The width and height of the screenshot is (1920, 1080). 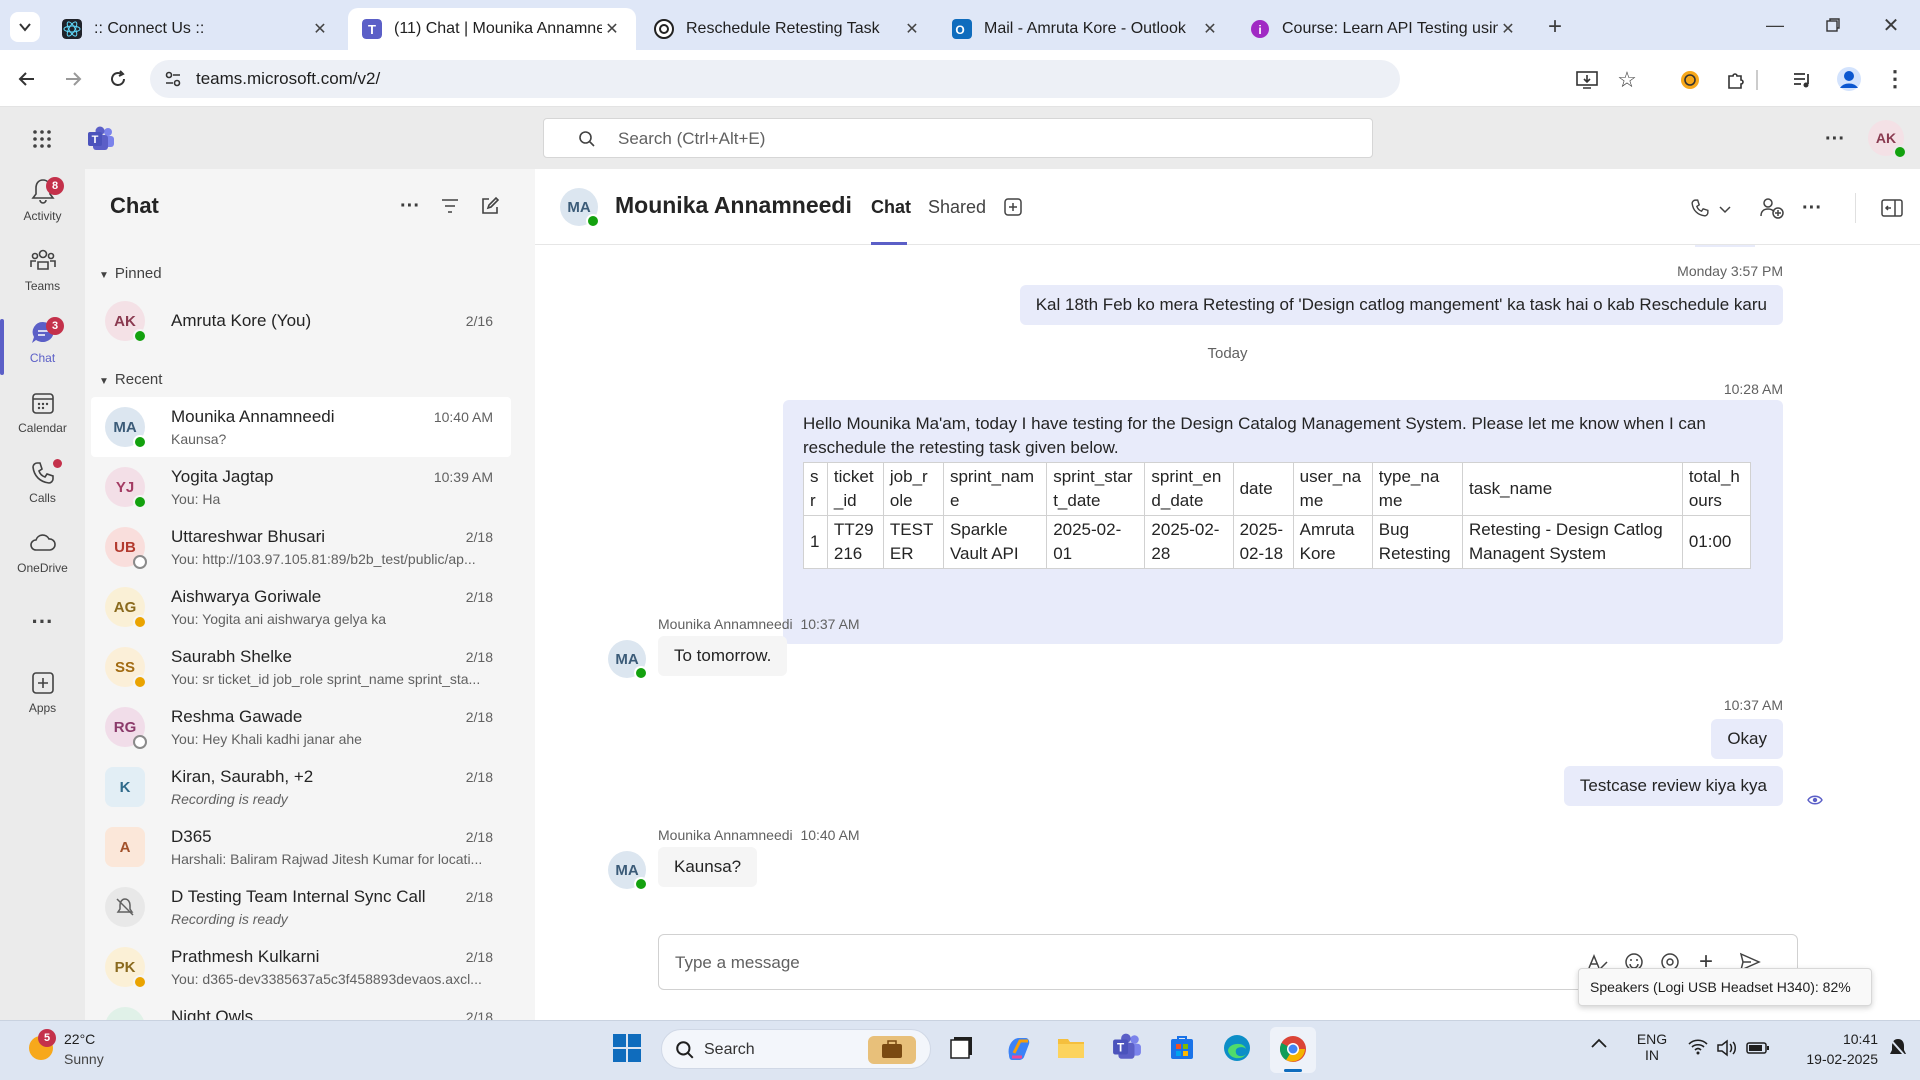 What do you see at coordinates (301, 321) in the screenshot?
I see `chat-list-item: AK Amruta Kore (You) 2/16` at bounding box center [301, 321].